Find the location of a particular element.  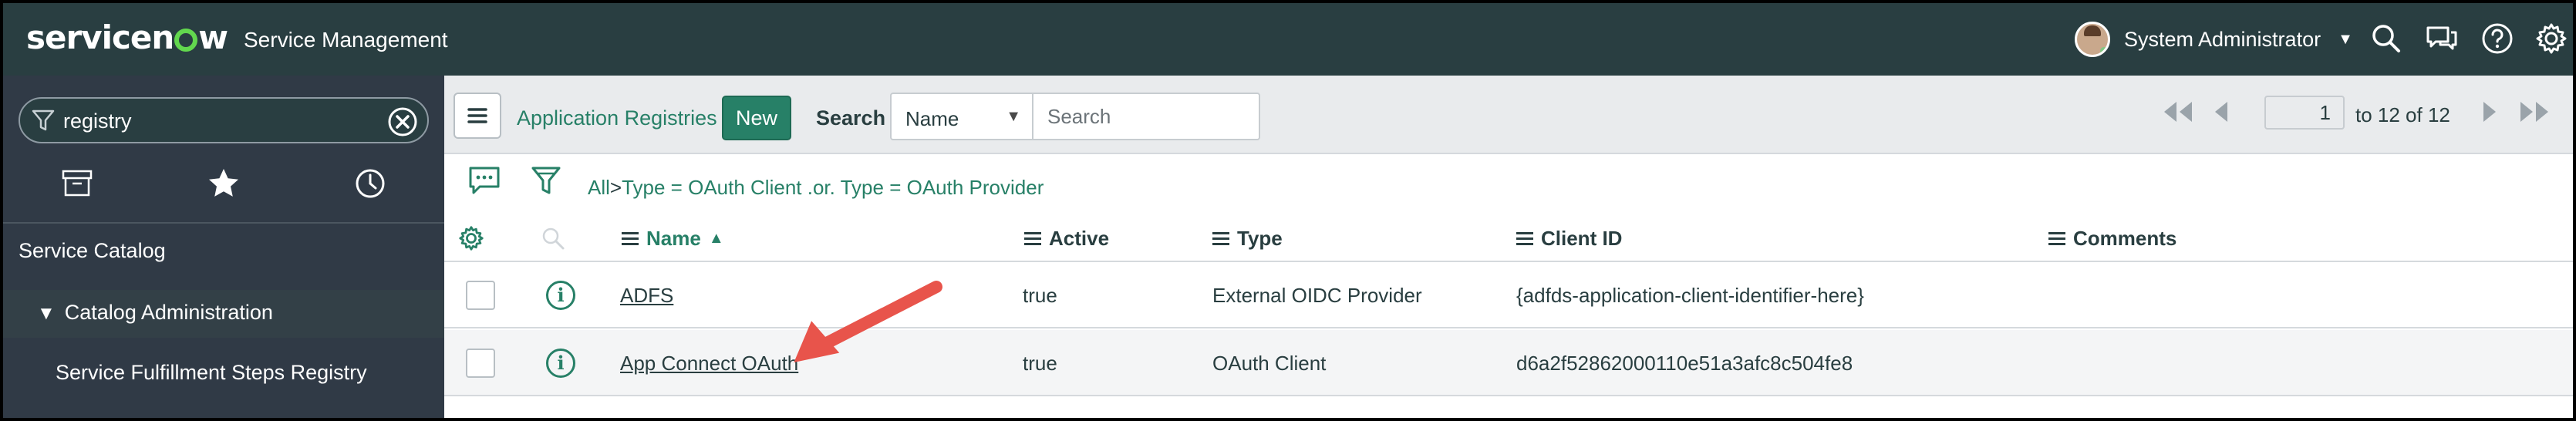

avatar is located at coordinates (2092, 39).